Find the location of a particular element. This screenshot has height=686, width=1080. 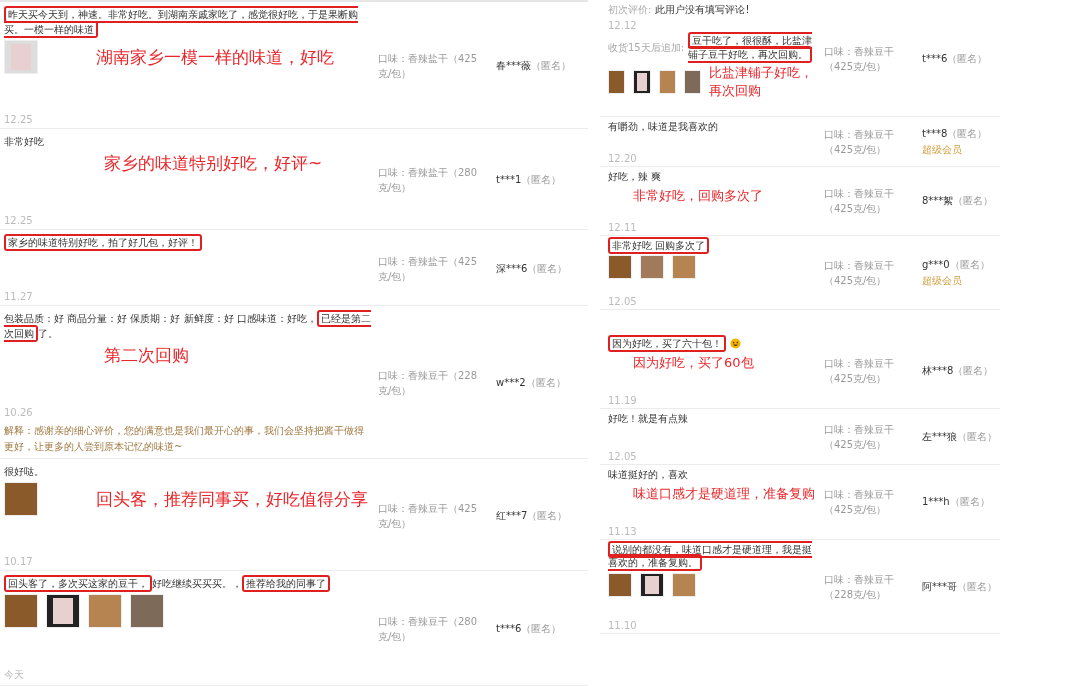

annotation-text: 非常好吃，回购多次了 is located at coordinates (698, 195).